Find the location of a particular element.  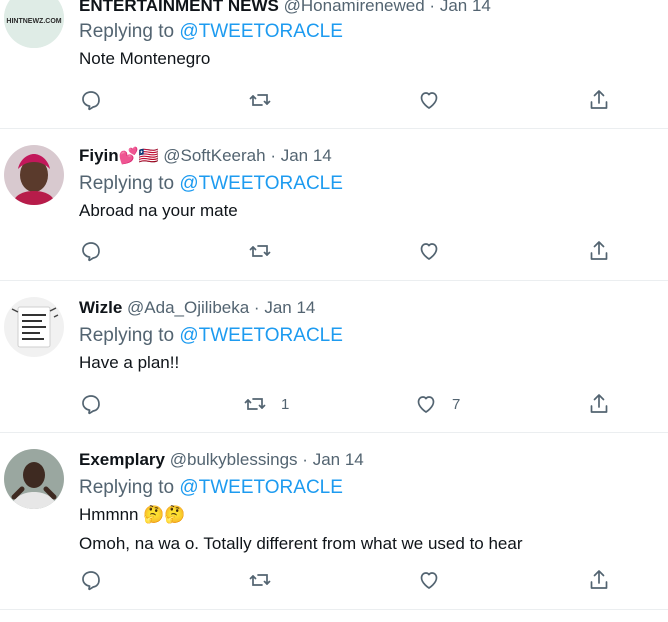

avatar-image: HINTNEWZ.COM is located at coordinates (34, 24).